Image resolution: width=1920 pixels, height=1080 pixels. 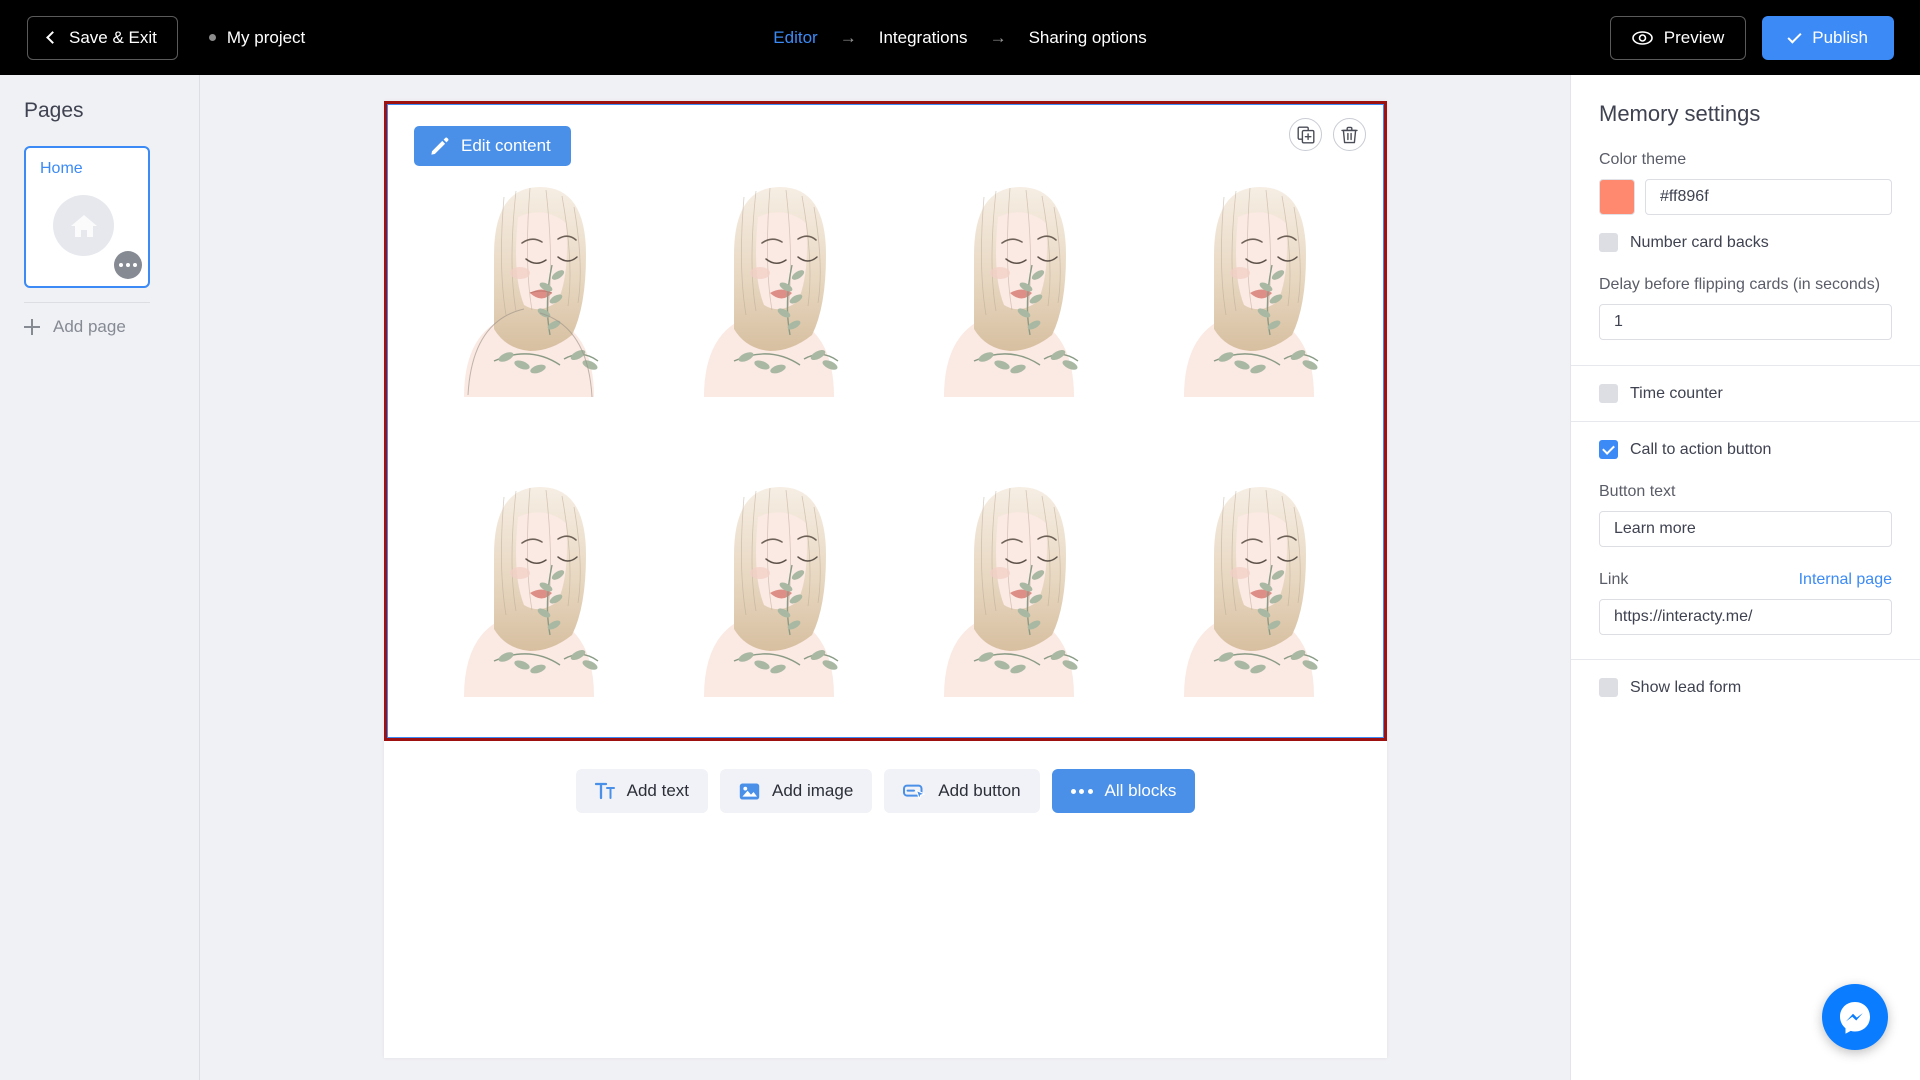 What do you see at coordinates (1680, 113) in the screenshot?
I see `settings-title: Memory settings` at bounding box center [1680, 113].